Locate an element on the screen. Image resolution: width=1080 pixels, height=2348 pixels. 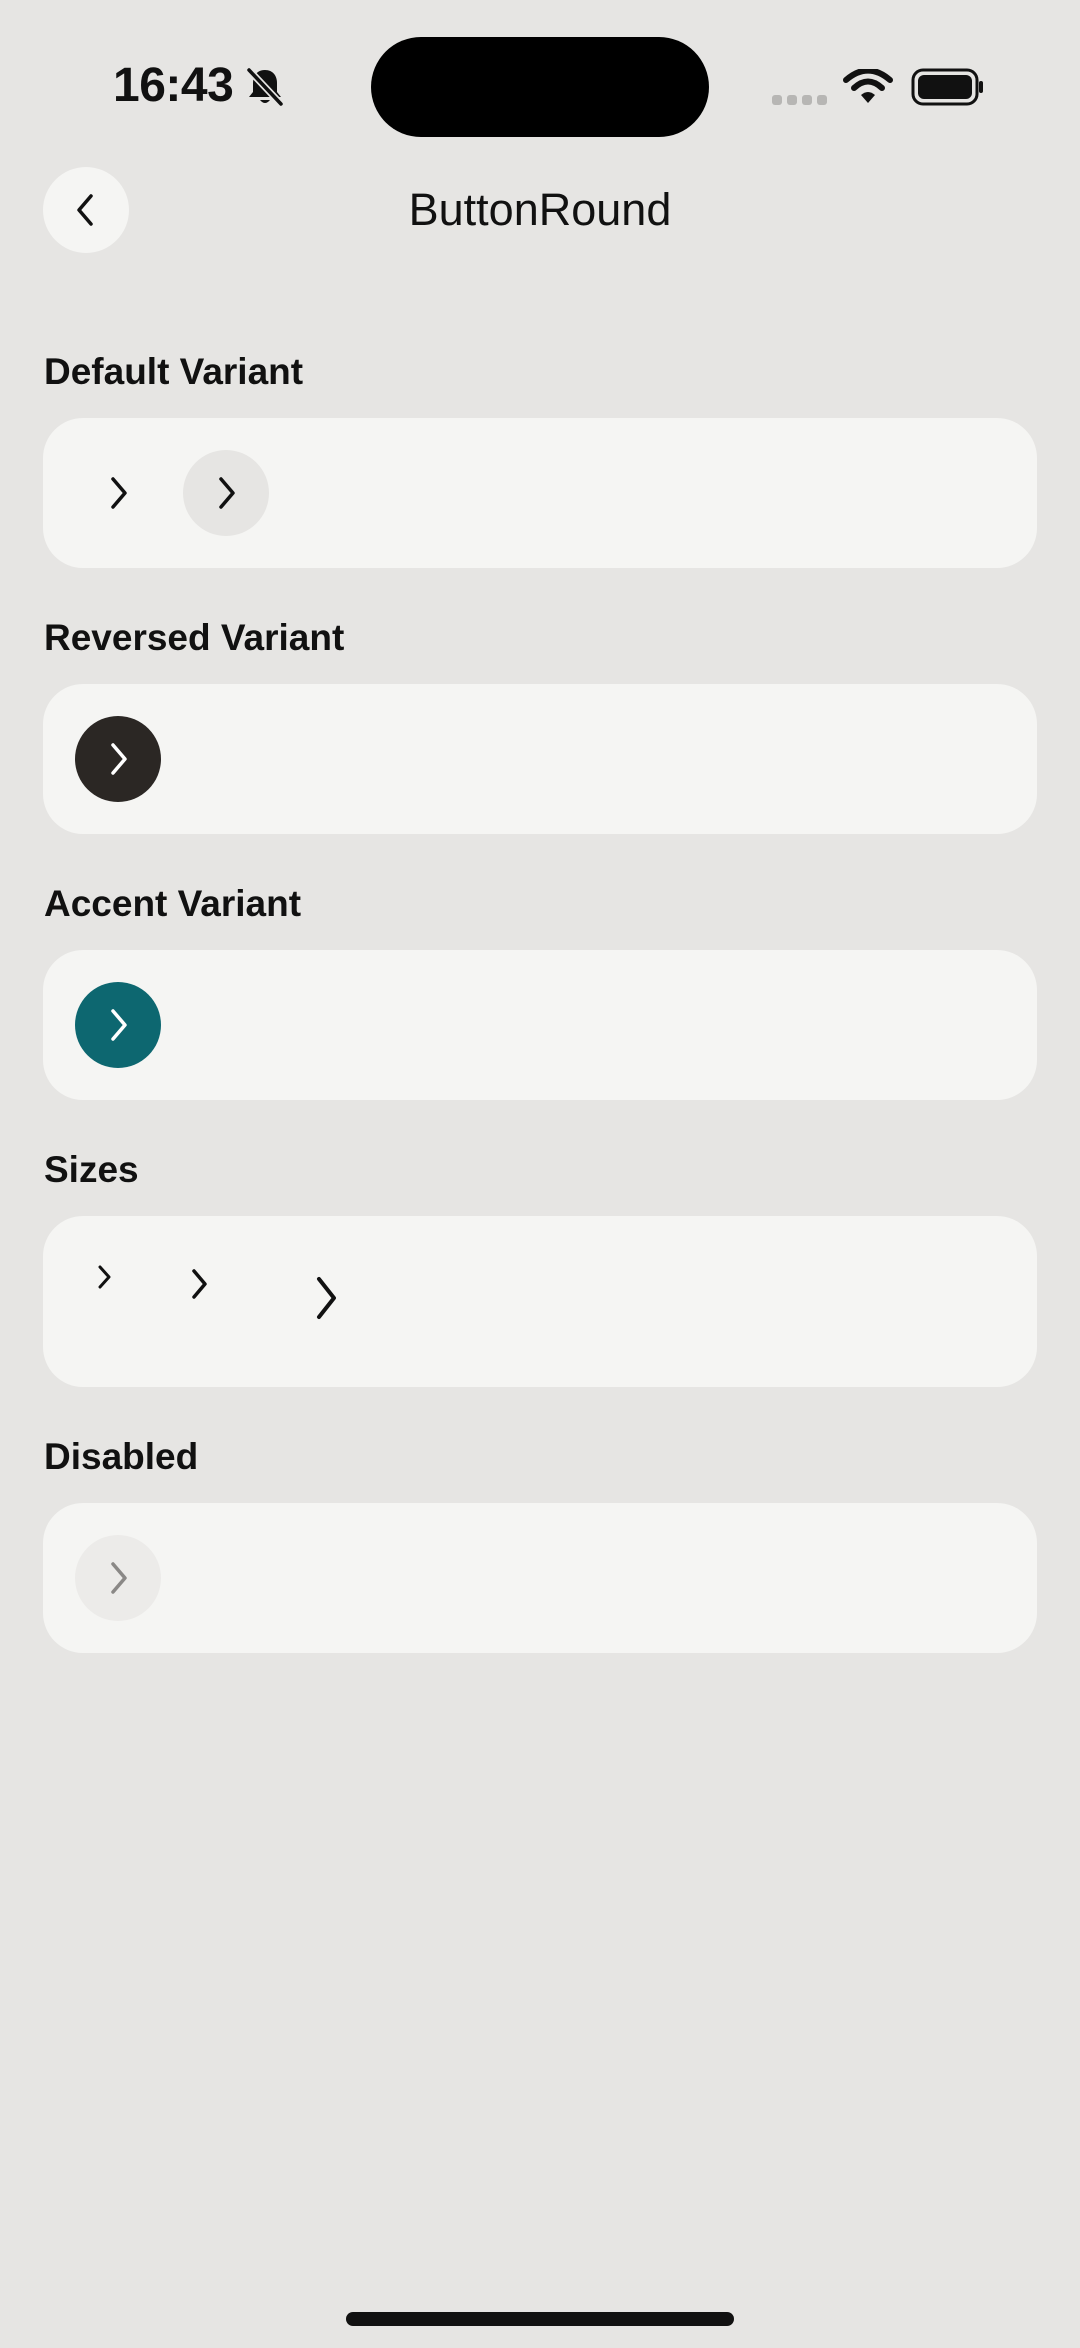
default-filled-round-button is located at coordinates (226, 493).